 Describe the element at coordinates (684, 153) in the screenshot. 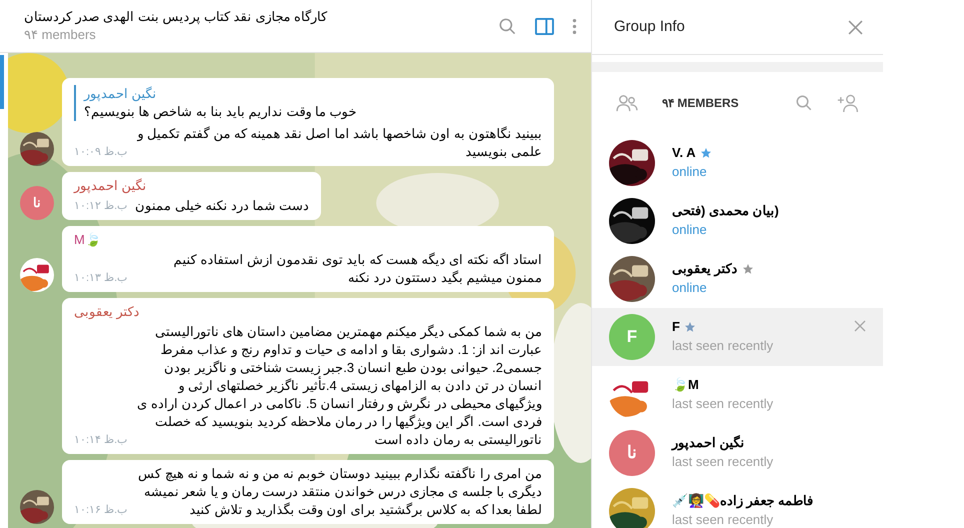

I see `member-name: V. A` at that location.